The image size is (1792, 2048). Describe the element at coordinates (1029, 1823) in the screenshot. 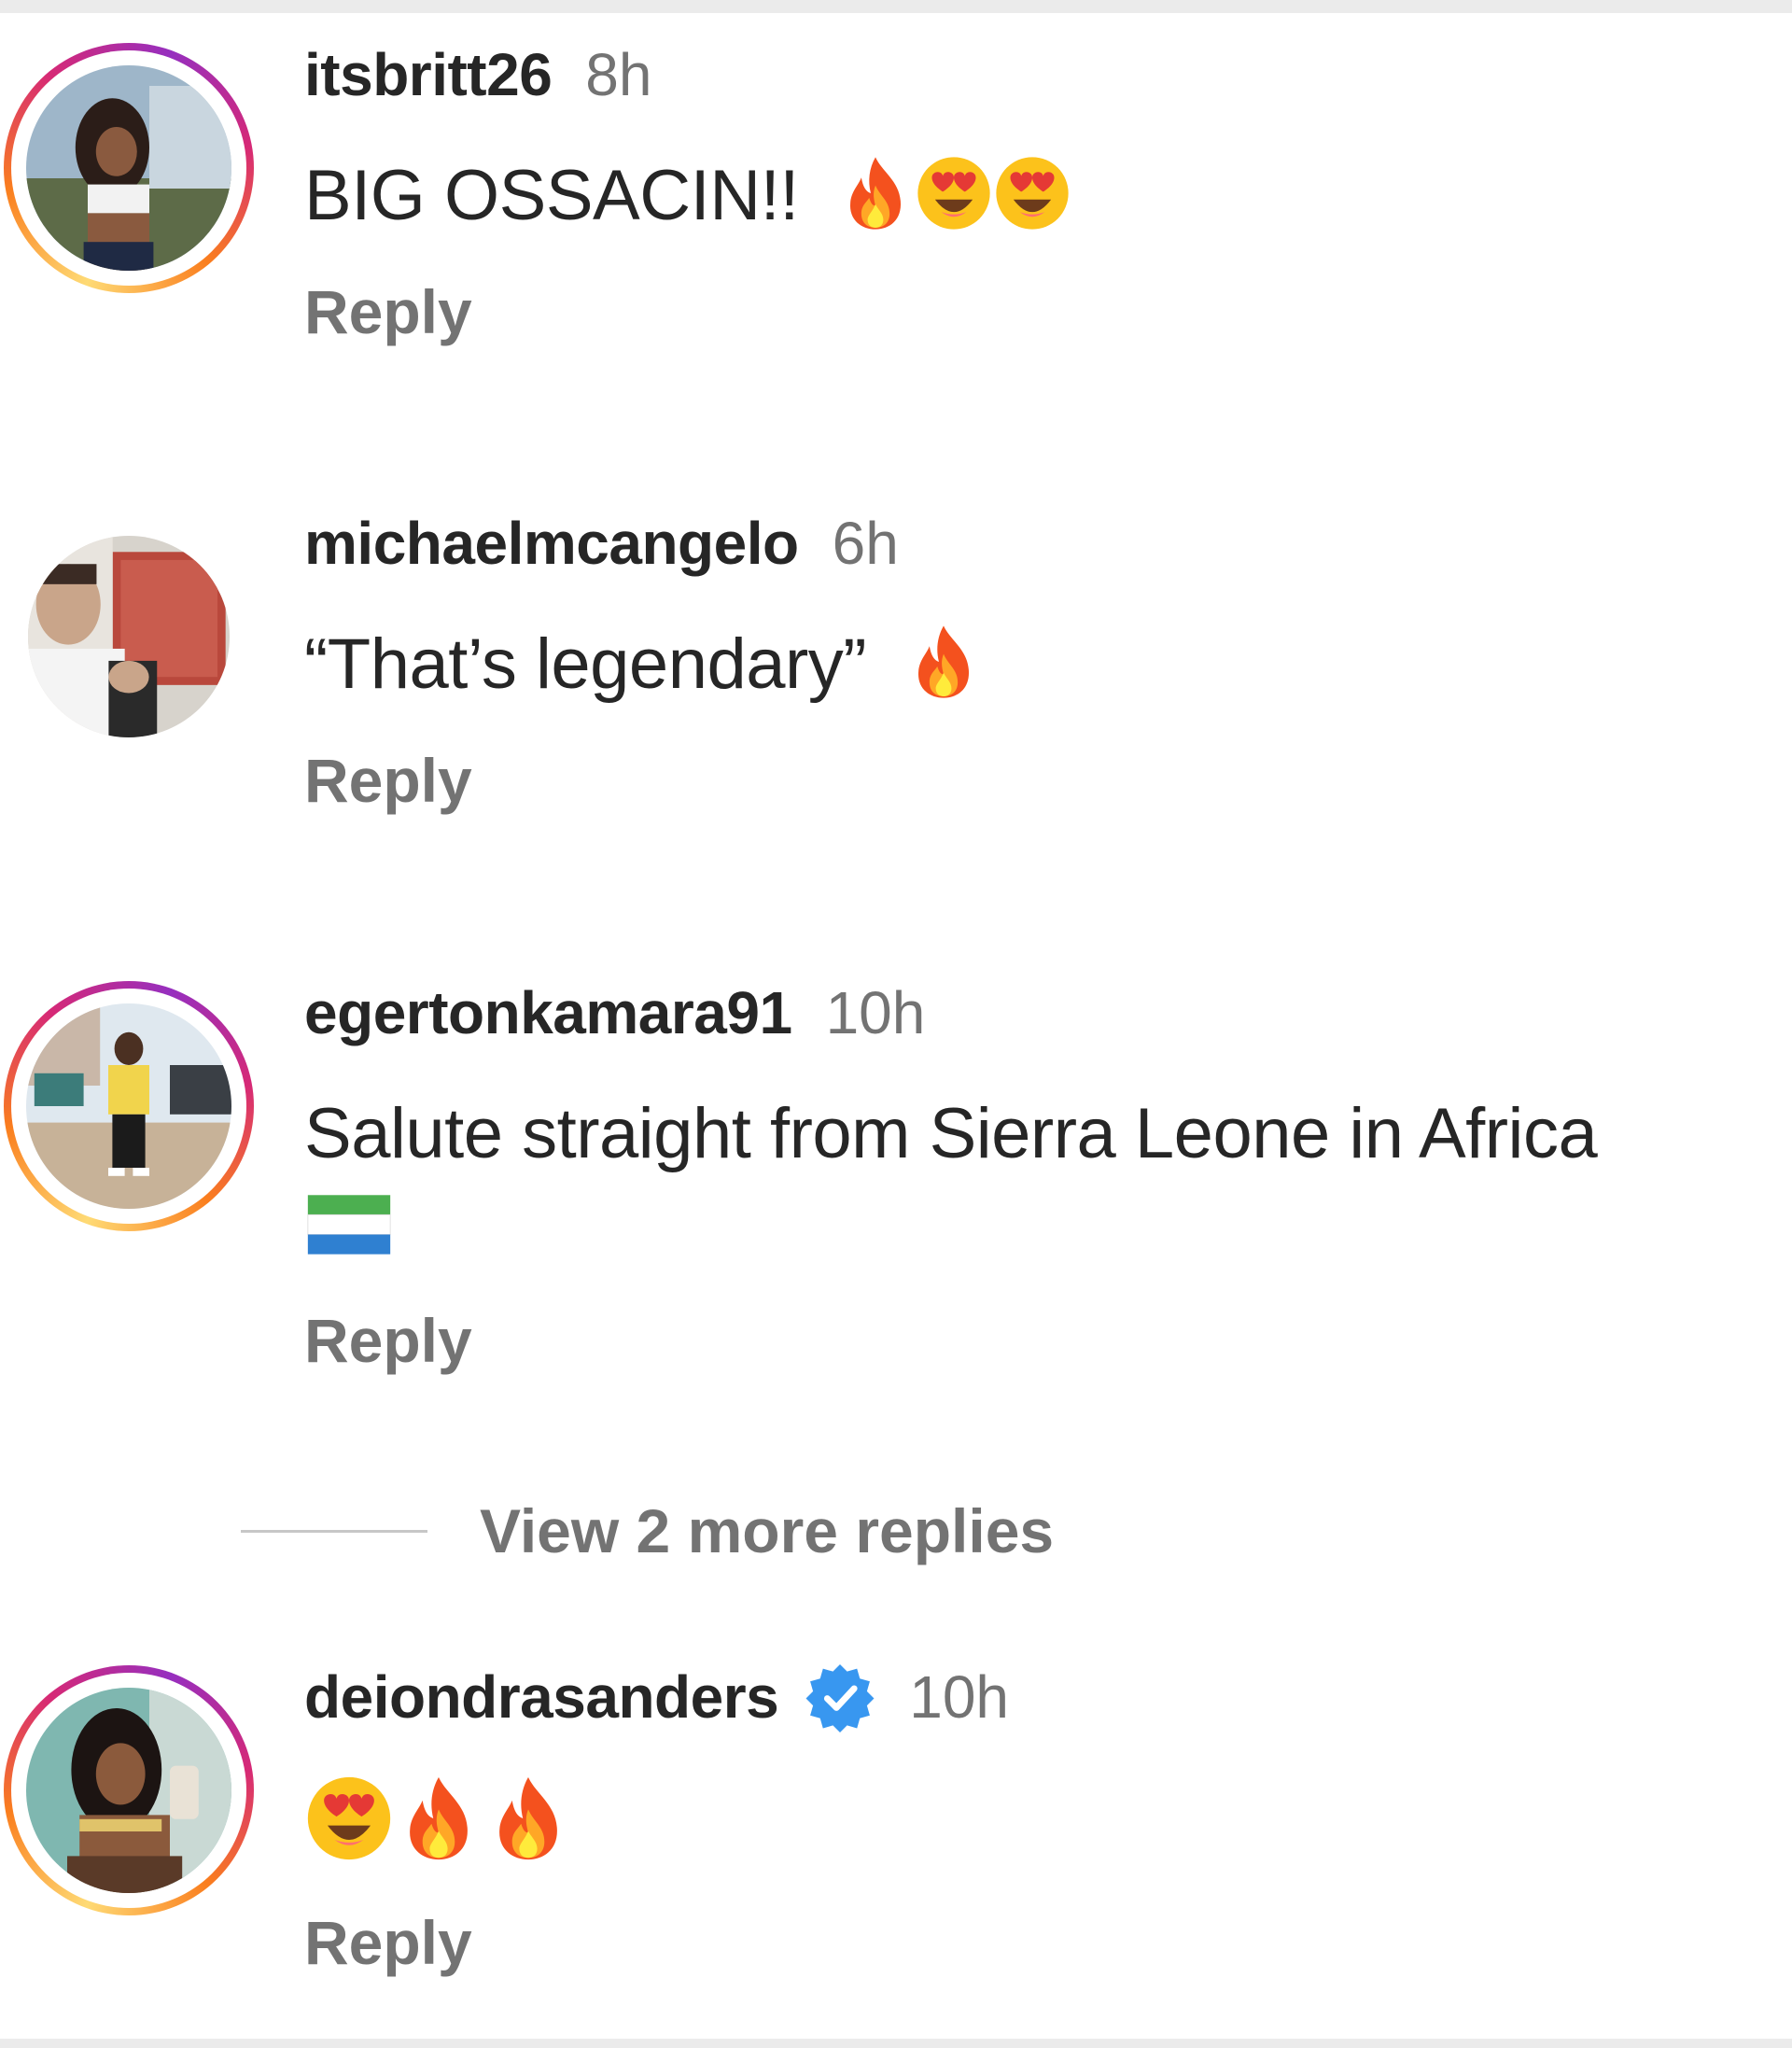

I see `comment-text` at that location.